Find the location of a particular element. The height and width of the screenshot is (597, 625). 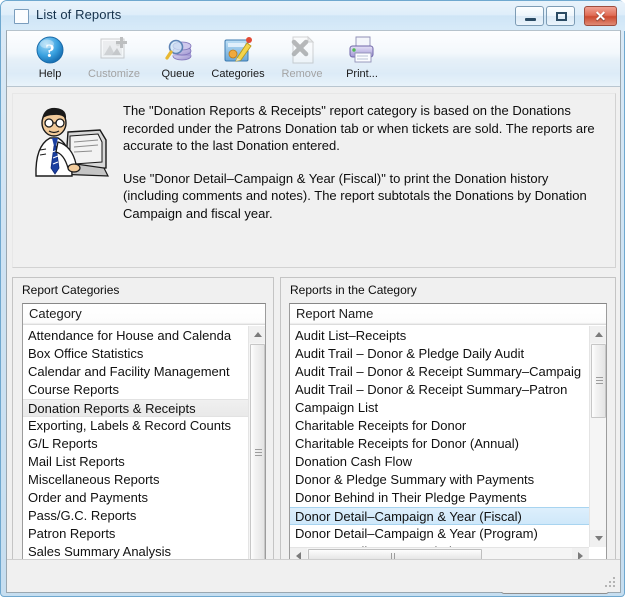

list-item: Donor Detail–Campaign & Year (Program) is located at coordinates (448, 534).